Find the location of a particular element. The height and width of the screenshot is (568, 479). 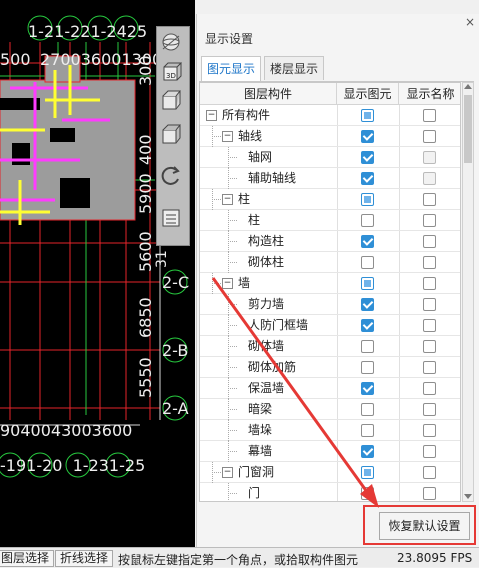

column-header-show-name: 显示名称 is located at coordinates (430, 94).